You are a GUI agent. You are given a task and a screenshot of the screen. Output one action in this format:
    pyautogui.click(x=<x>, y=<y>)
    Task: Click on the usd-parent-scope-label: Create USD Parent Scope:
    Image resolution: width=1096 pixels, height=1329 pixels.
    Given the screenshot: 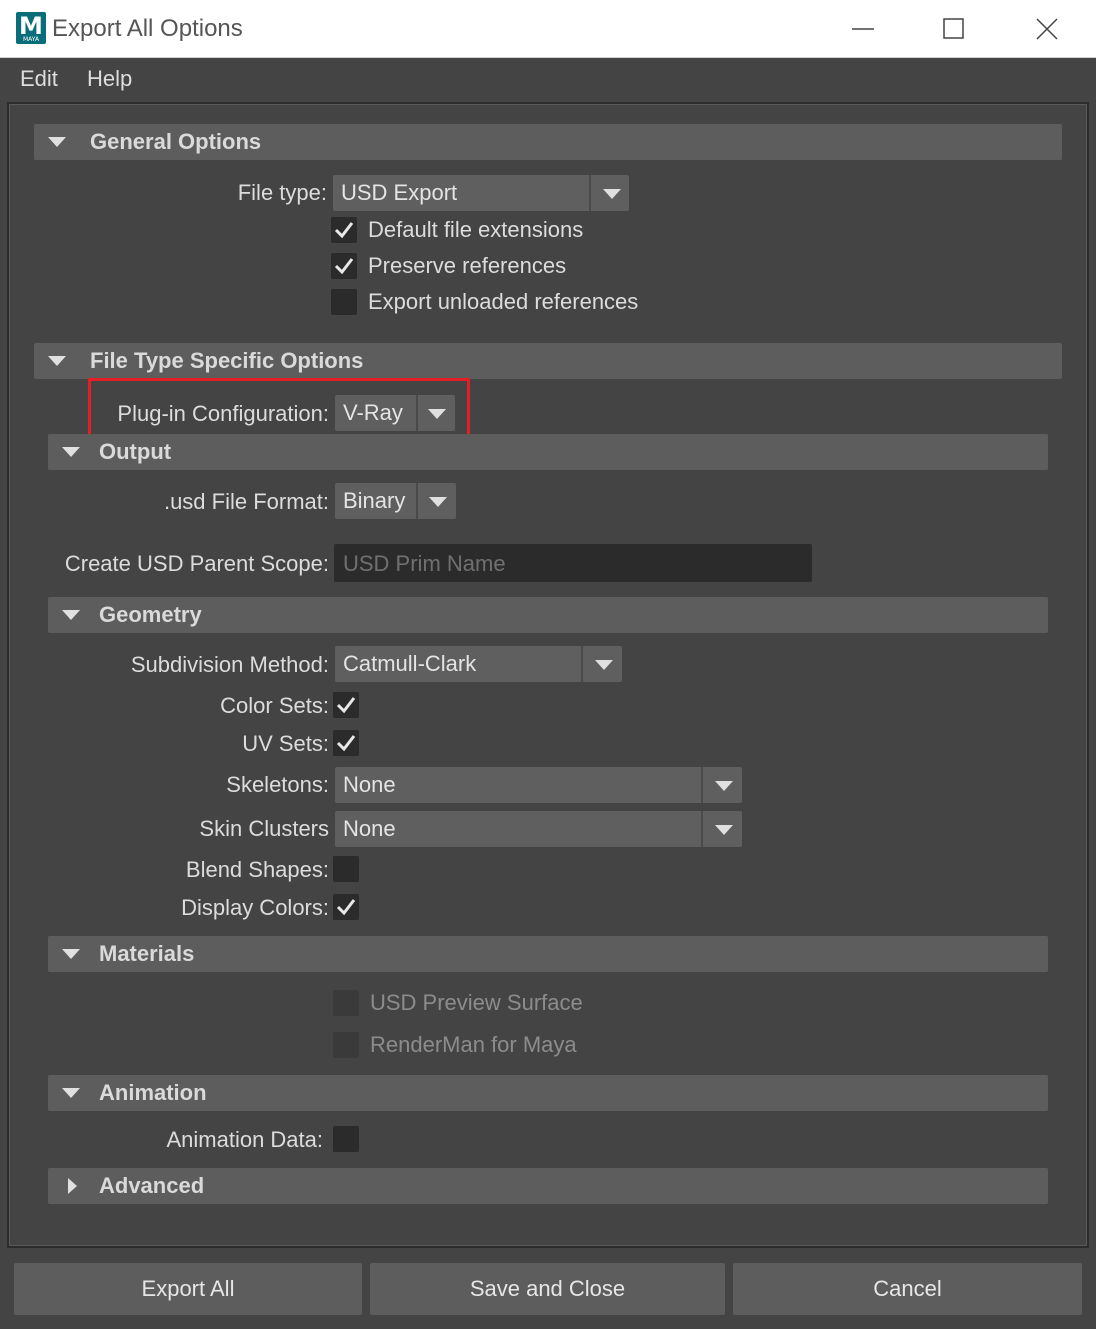 What is the action you would take?
    pyautogui.click(x=196, y=563)
    